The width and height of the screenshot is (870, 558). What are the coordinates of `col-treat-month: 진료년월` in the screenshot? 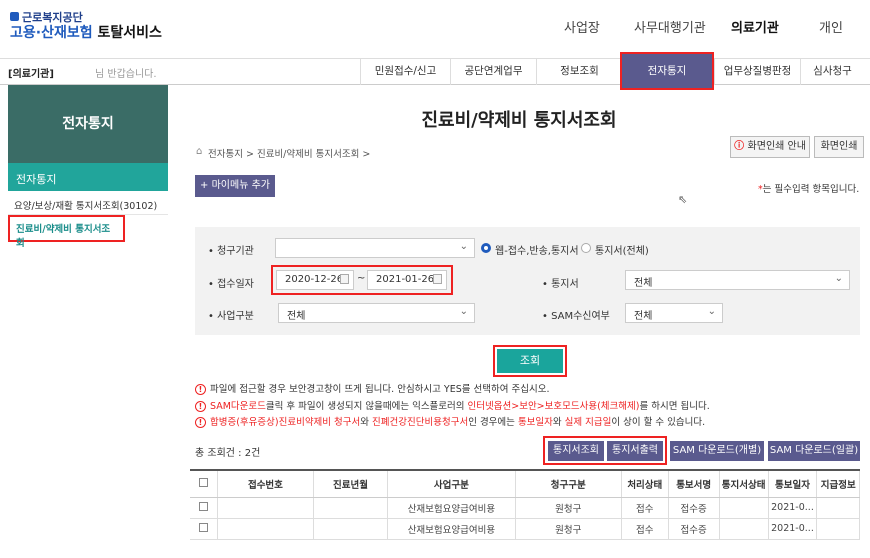 It's located at (351, 483).